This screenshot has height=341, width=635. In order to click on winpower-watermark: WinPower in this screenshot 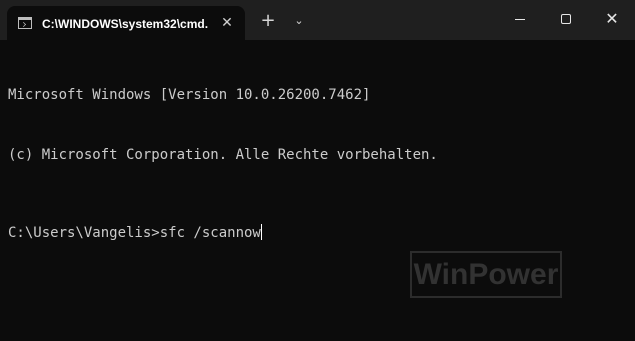, I will do `click(486, 274)`.